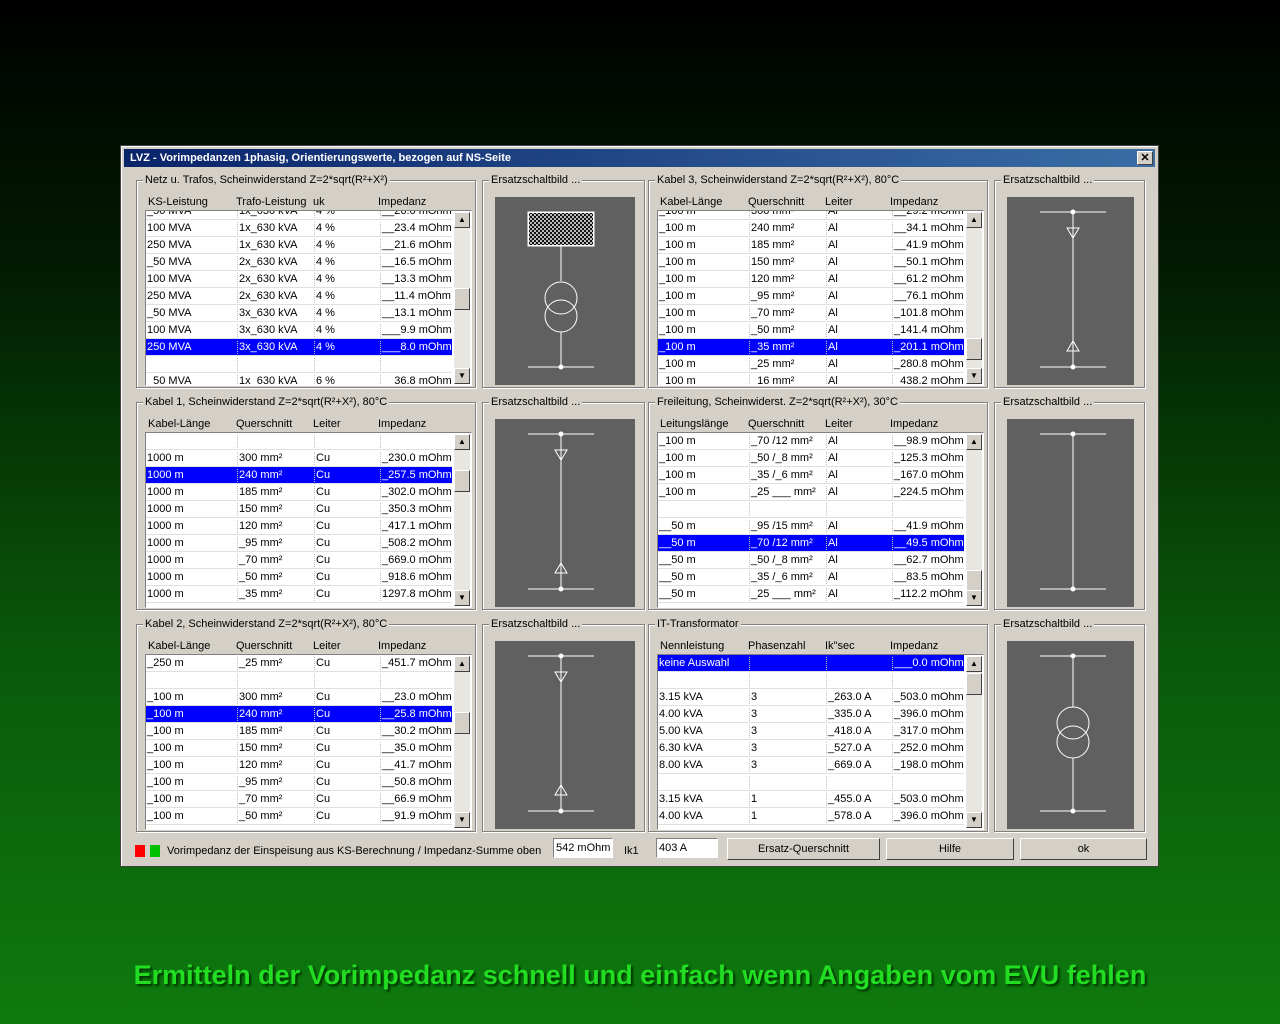 Image resolution: width=1280 pixels, height=1024 pixels. What do you see at coordinates (811, 228) in the screenshot?
I see `table-row: _100 m 240 mm² Al __34.1 mOhm` at bounding box center [811, 228].